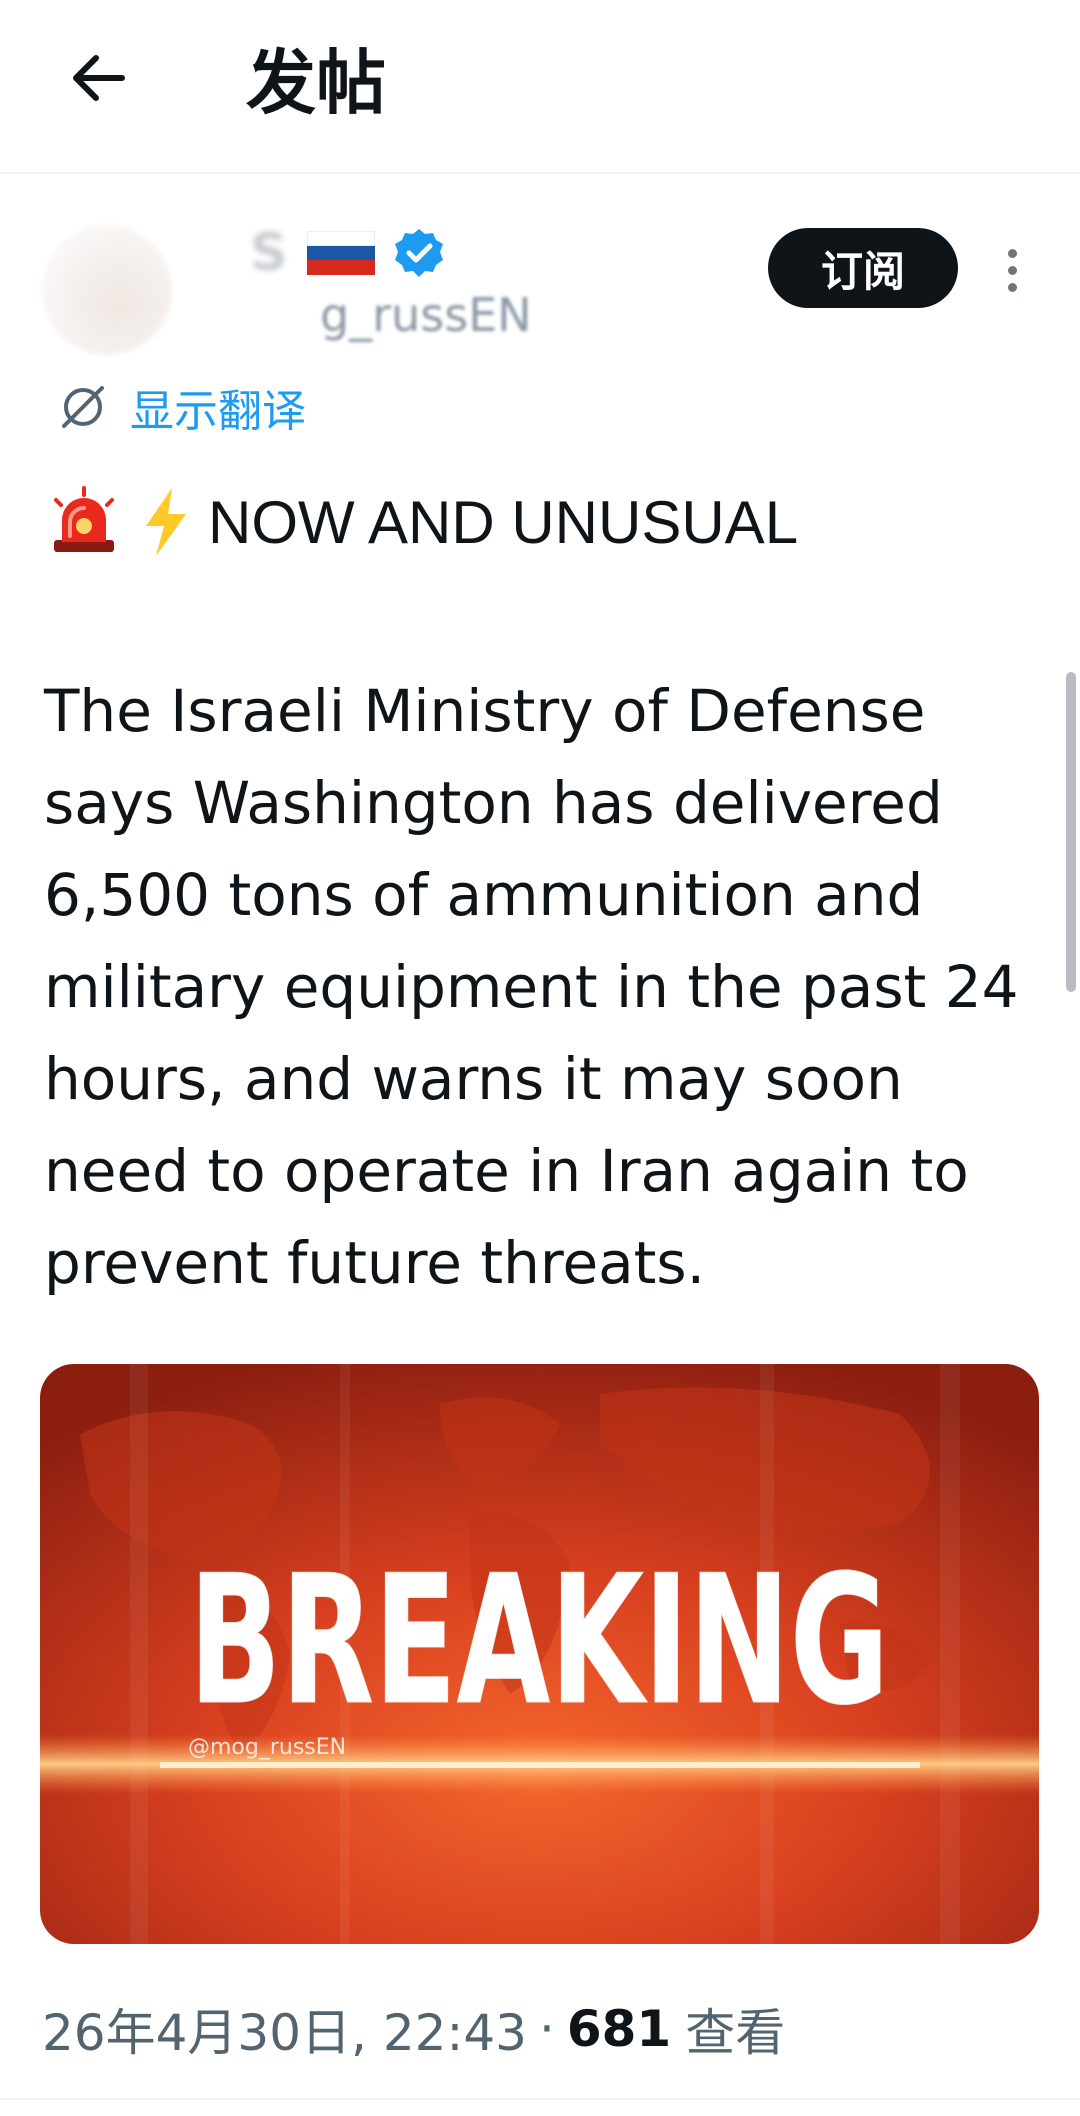  I want to click on media-watermark: @mog_russEN, so click(267, 1747).